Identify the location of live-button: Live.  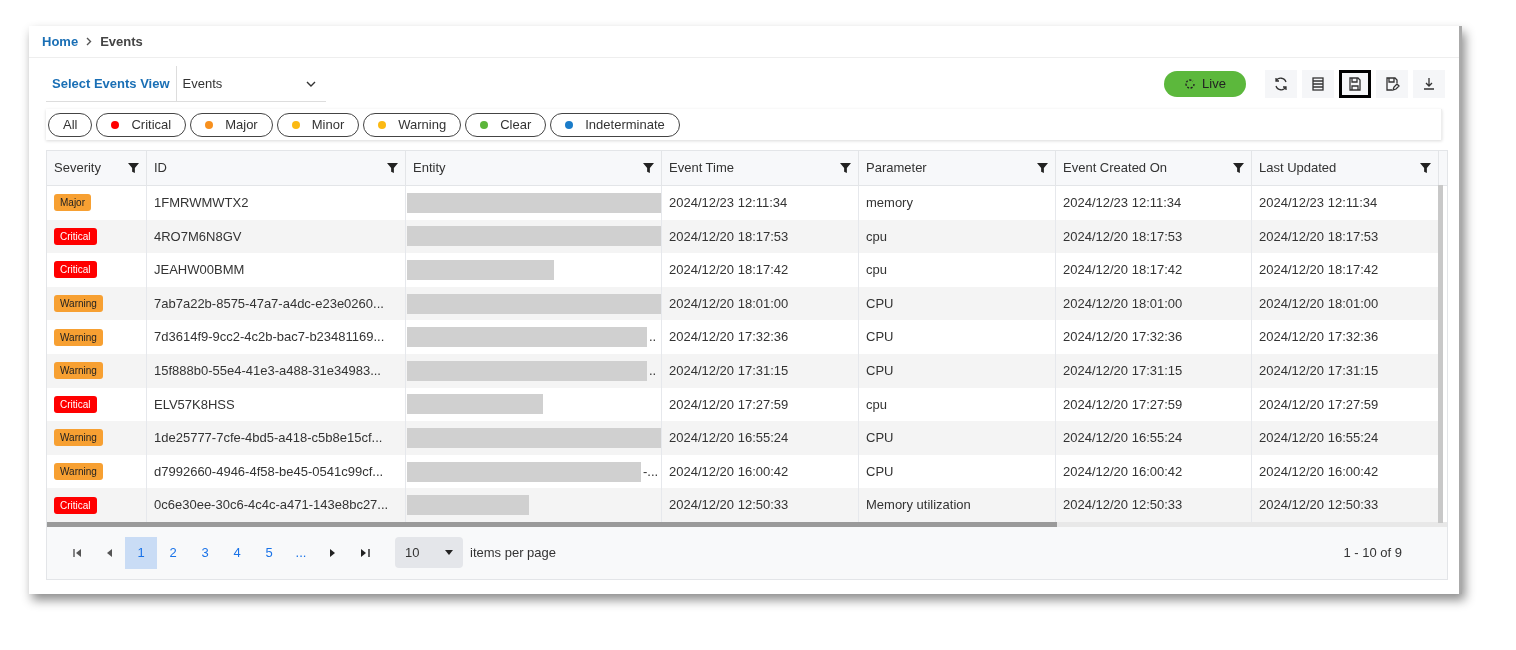
(1205, 84).